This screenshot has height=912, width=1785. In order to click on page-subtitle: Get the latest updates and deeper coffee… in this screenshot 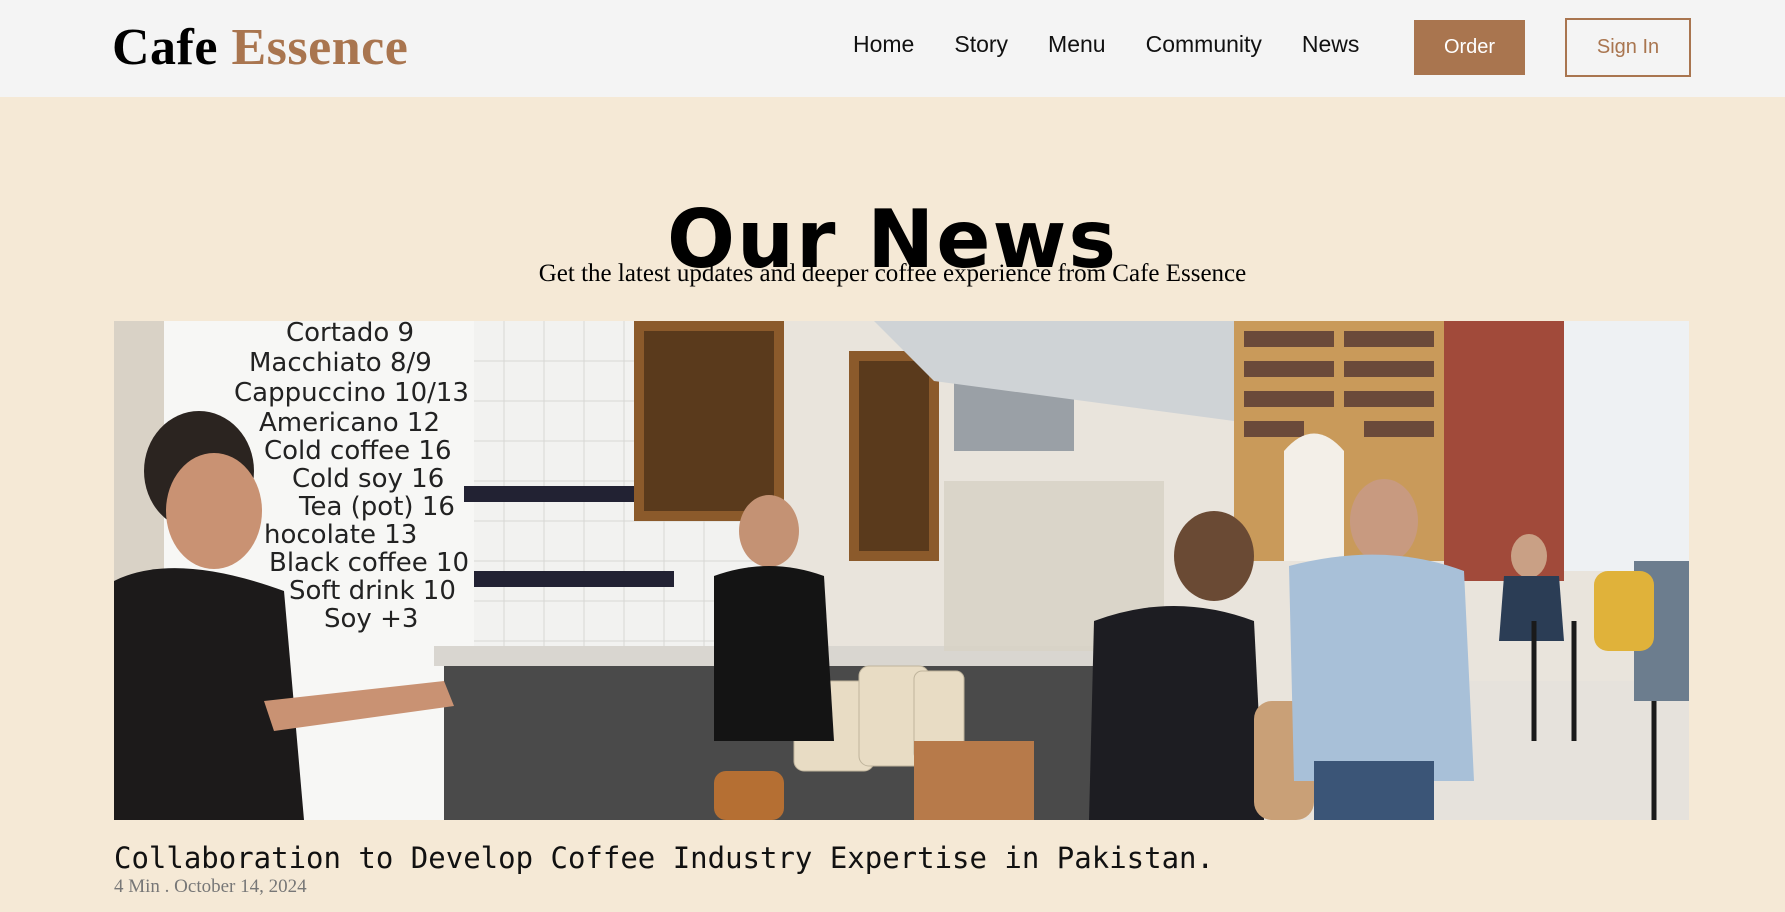, I will do `click(892, 273)`.